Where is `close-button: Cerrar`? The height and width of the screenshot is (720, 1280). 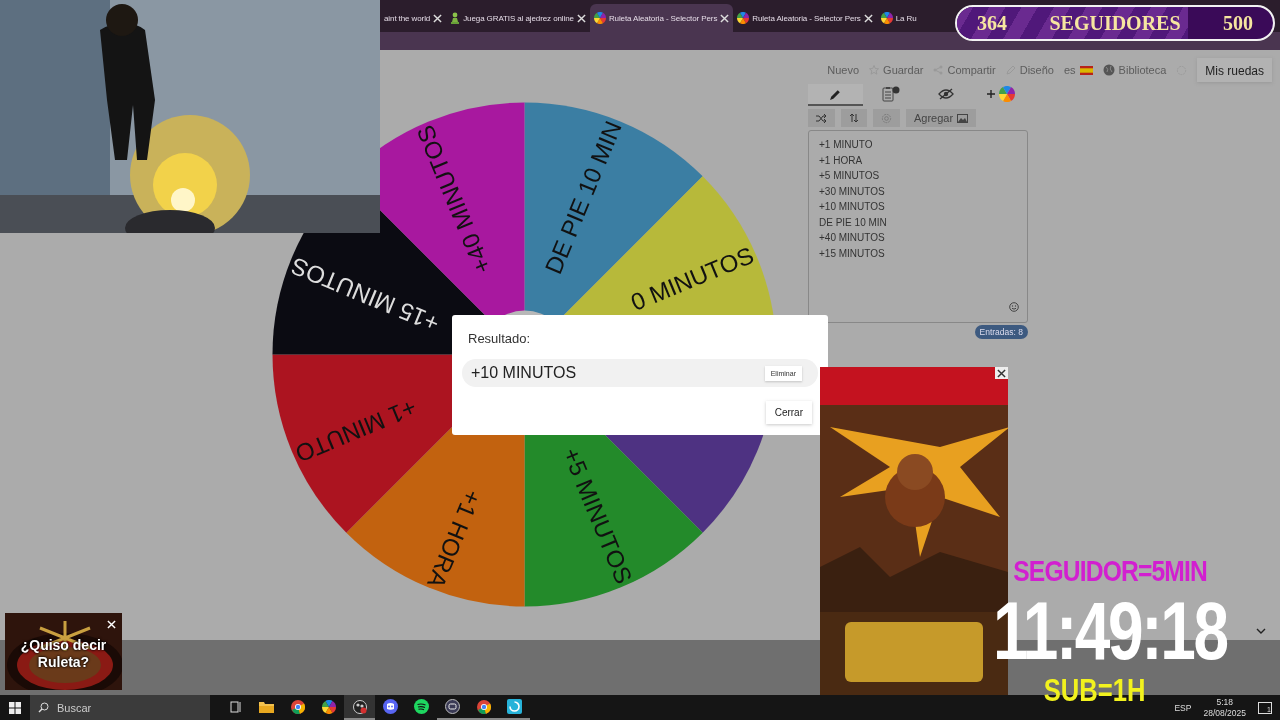
close-button: Cerrar is located at coordinates (788, 412).